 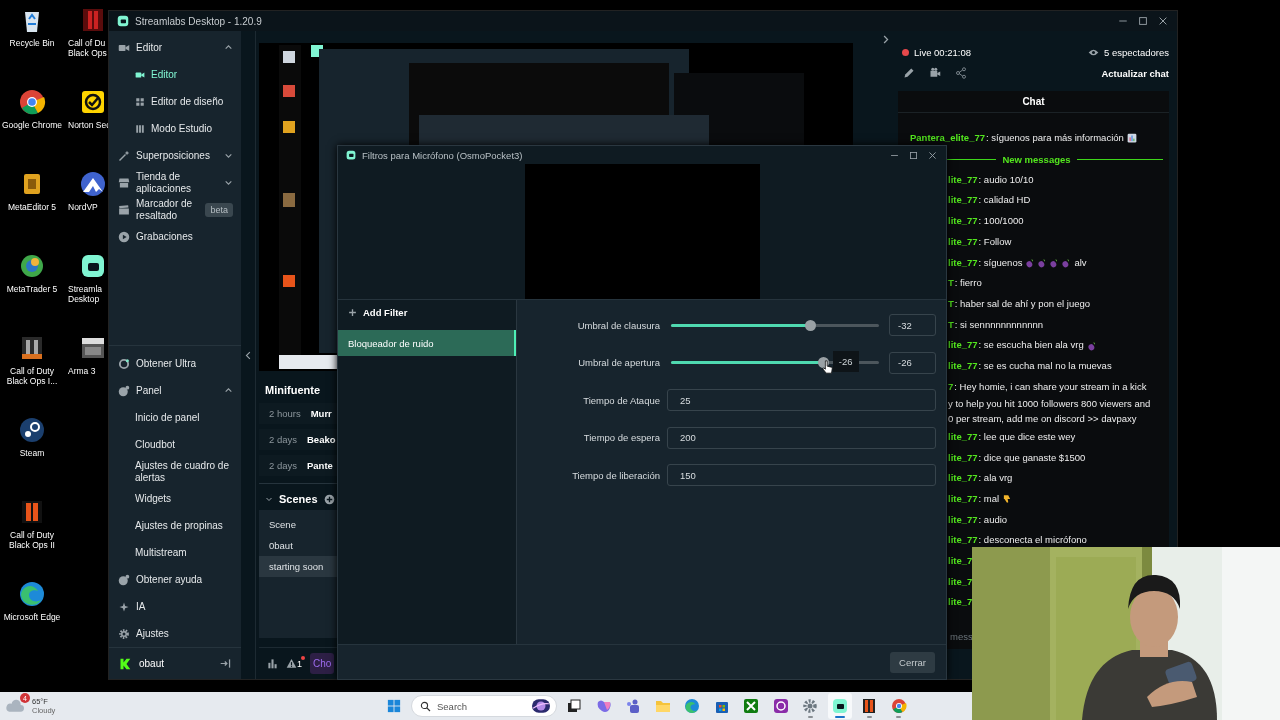 What do you see at coordinates (225, 663) in the screenshot?
I see `logout-icon` at bounding box center [225, 663].